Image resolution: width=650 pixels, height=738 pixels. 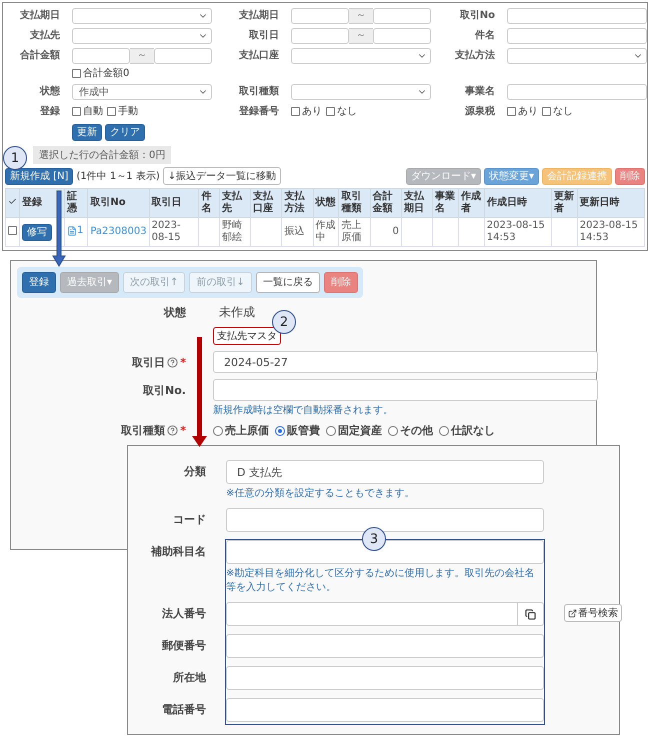 What do you see at coordinates (386, 203) in the screenshot?
I see `column-header: 合計金額` at bounding box center [386, 203].